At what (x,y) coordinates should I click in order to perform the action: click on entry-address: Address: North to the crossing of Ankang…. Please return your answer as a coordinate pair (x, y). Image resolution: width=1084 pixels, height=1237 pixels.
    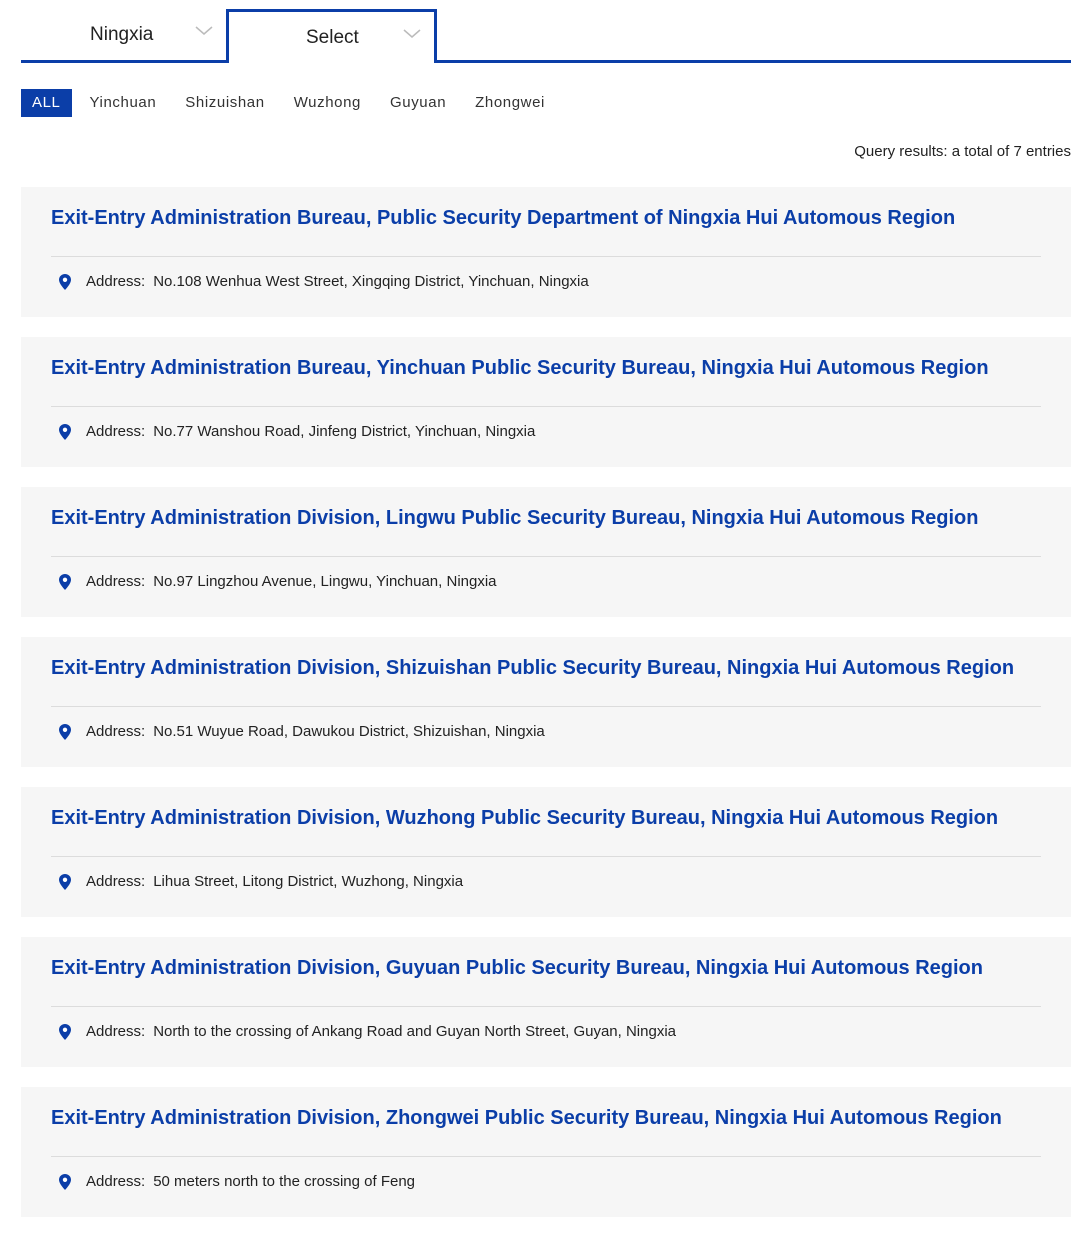
    Looking at the image, I should click on (367, 1031).